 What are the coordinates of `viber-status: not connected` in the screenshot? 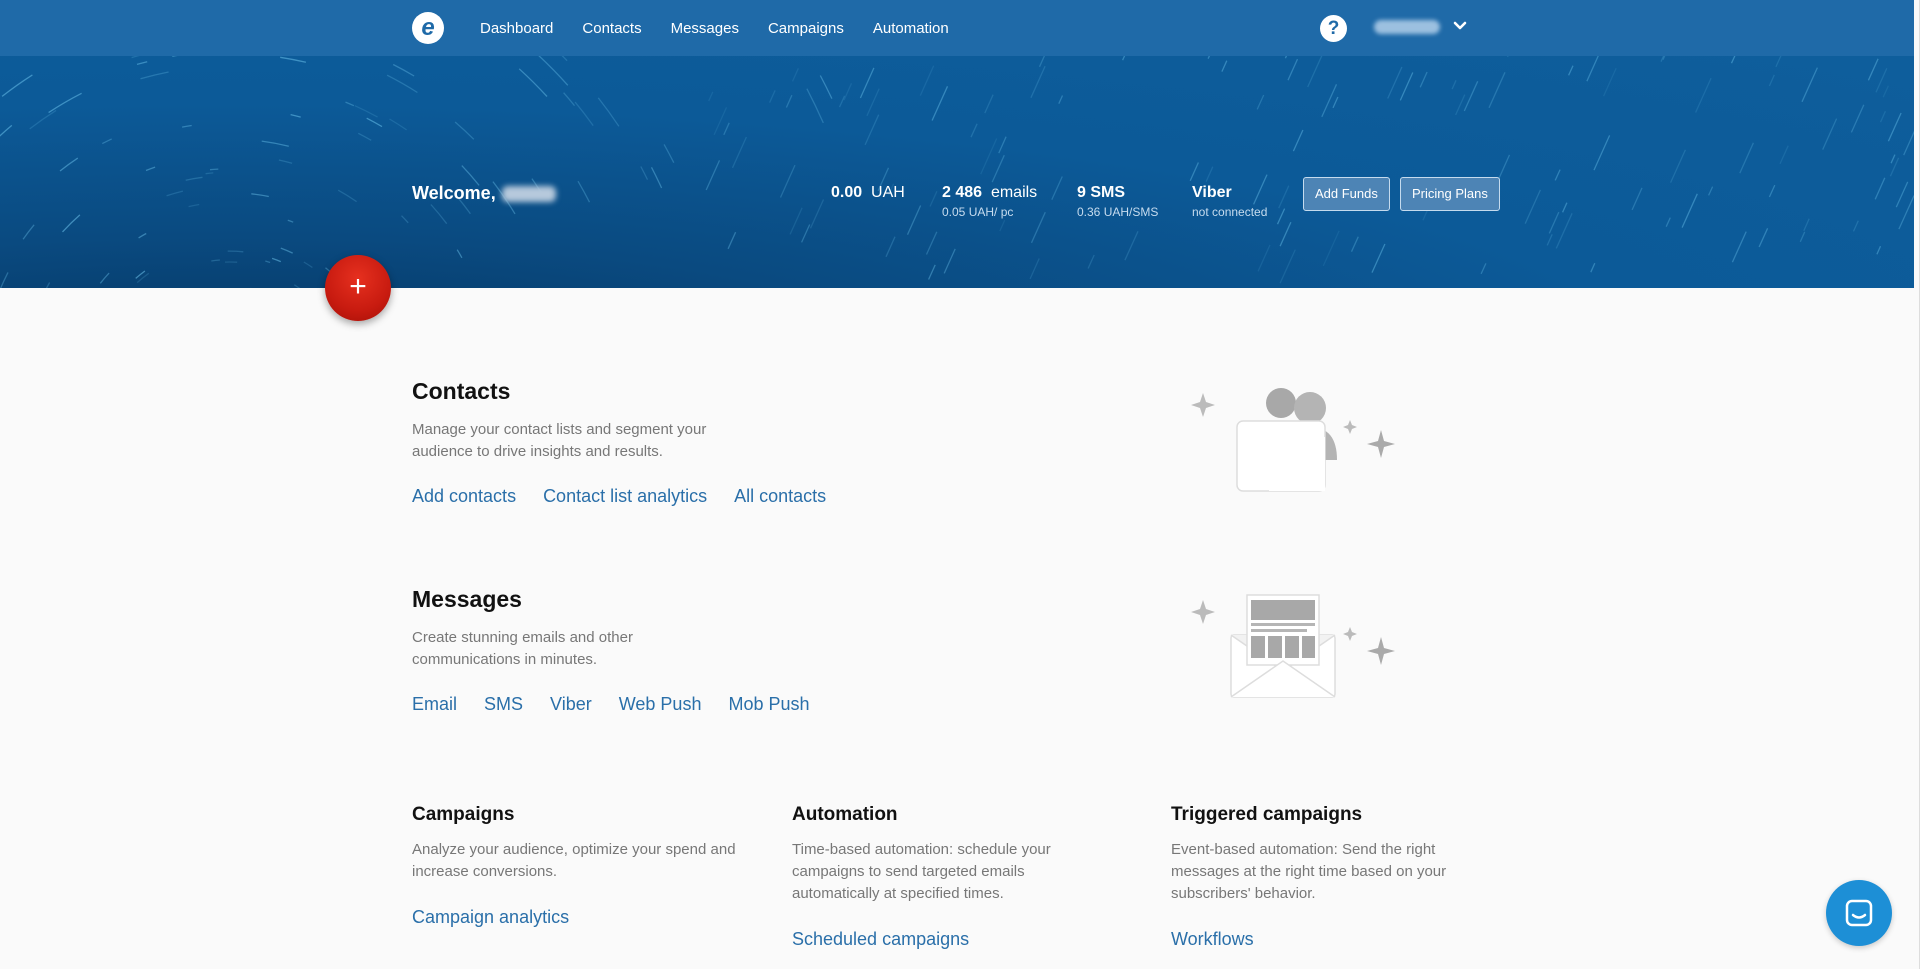 It's located at (1230, 212).